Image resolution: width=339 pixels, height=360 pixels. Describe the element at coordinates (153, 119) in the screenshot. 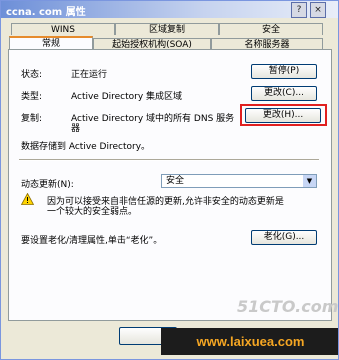

I see `replication-value: Active Directory 域中的所有 DNS 服务` at that location.